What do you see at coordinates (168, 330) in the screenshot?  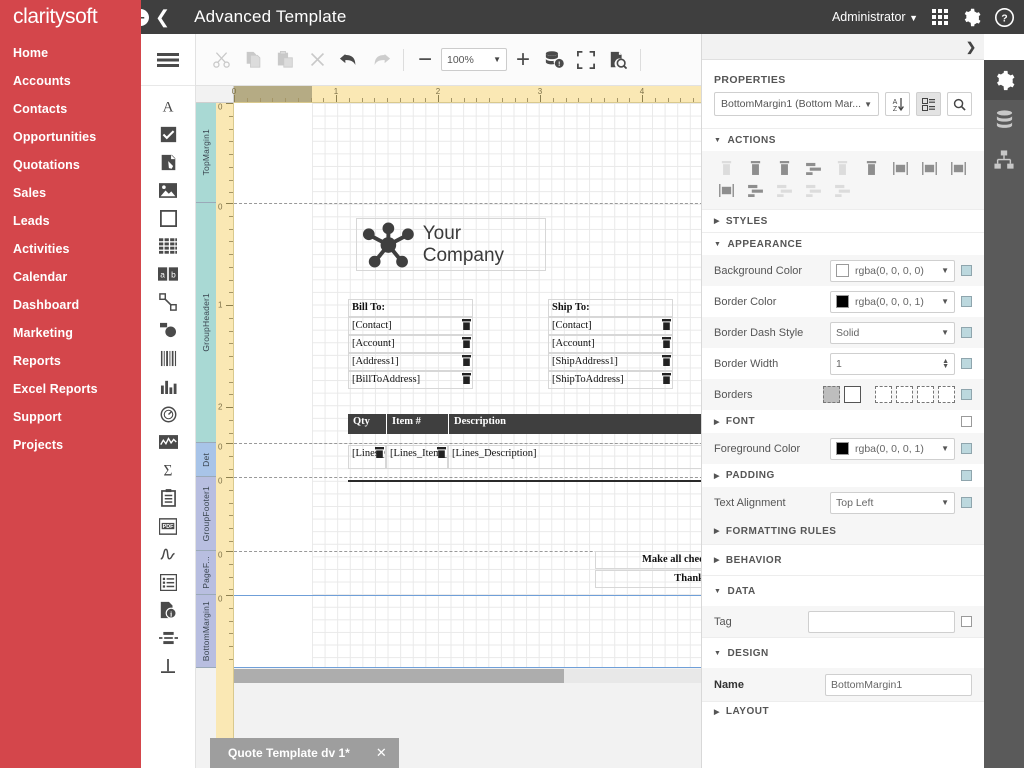 I see `shape-icon` at bounding box center [168, 330].